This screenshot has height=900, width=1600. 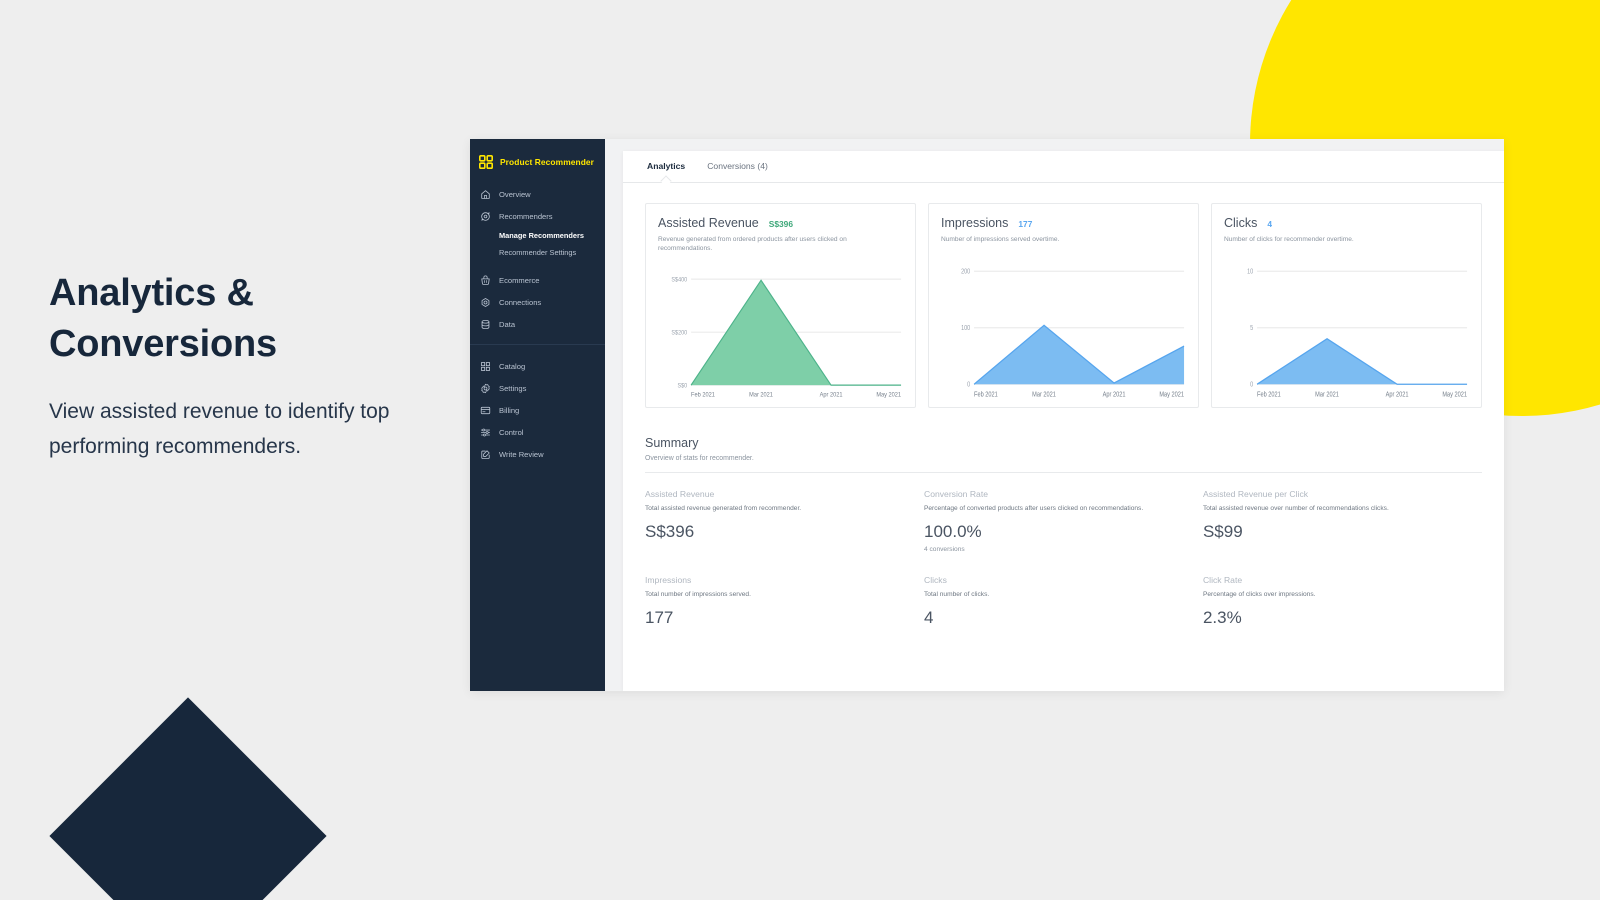 I want to click on summary-subtitle: Overview of stats for recommender., so click(x=699, y=458).